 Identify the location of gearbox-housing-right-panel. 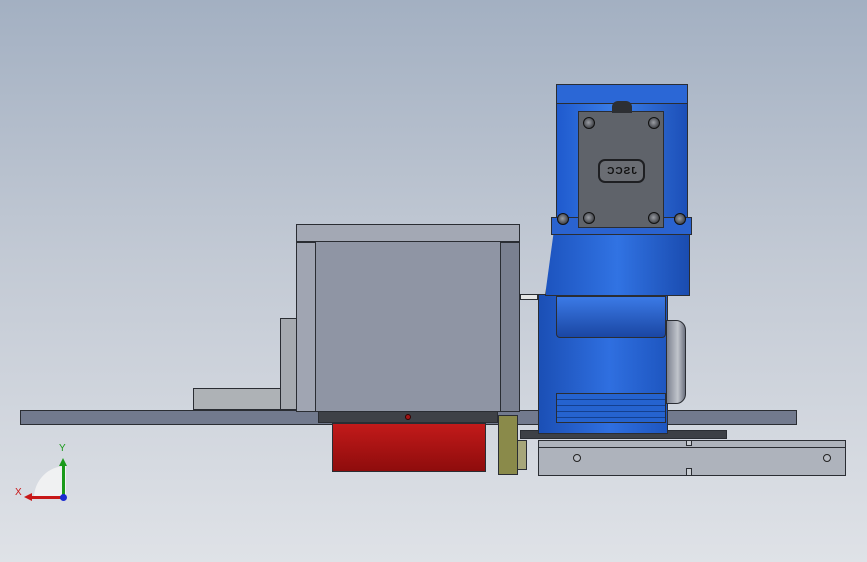
(510, 327).